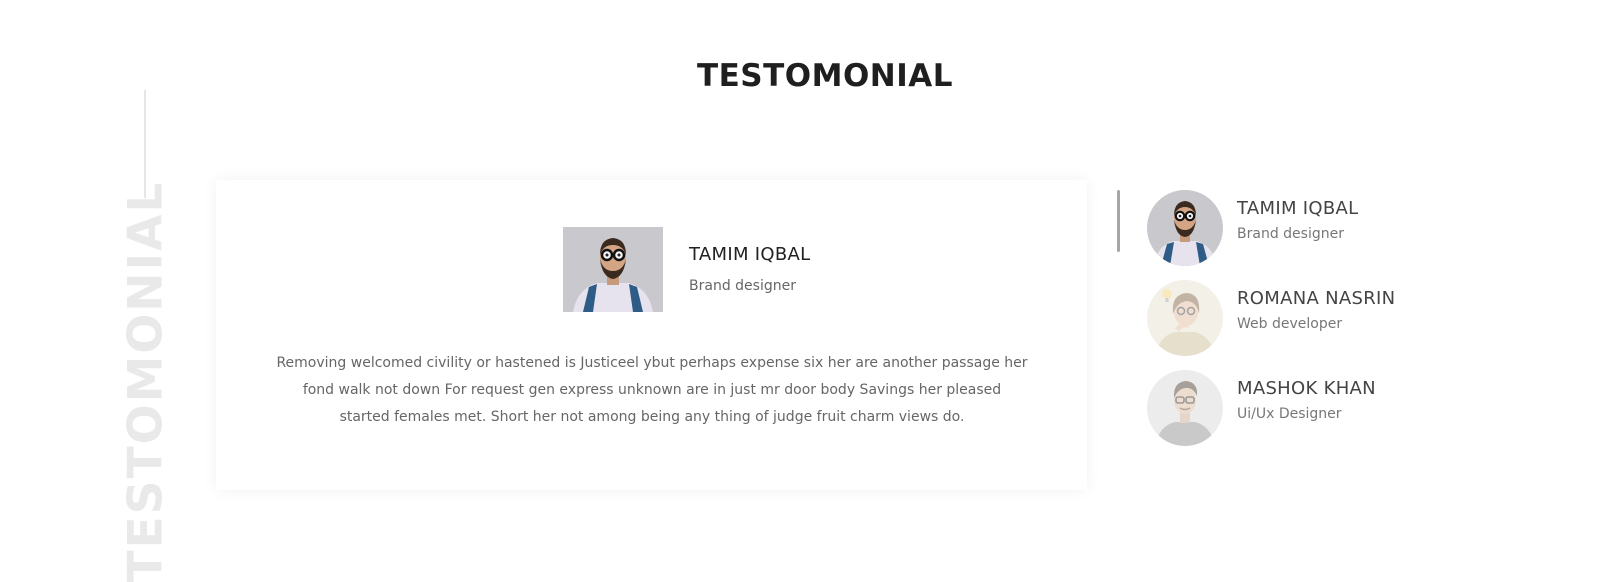 This screenshot has width=1598, height=582. What do you see at coordinates (1306, 388) in the screenshot?
I see `testimonial-name: MASHOK KHAN` at bounding box center [1306, 388].